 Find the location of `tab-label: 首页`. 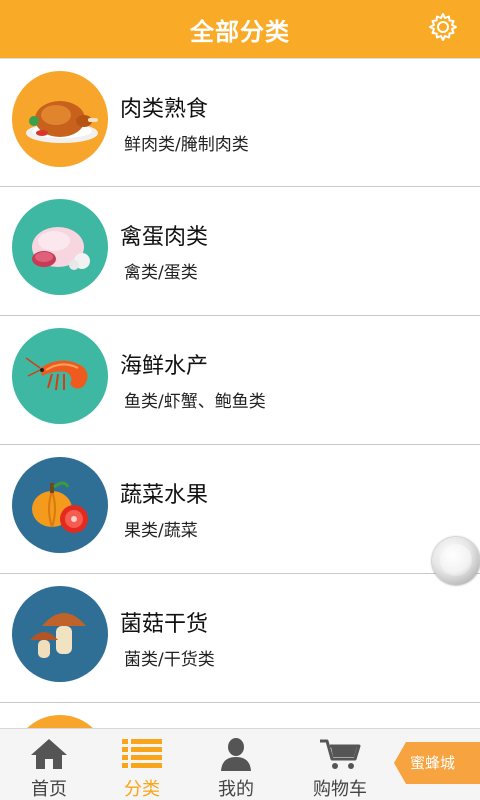

tab-label: 首页 is located at coordinates (49, 789).